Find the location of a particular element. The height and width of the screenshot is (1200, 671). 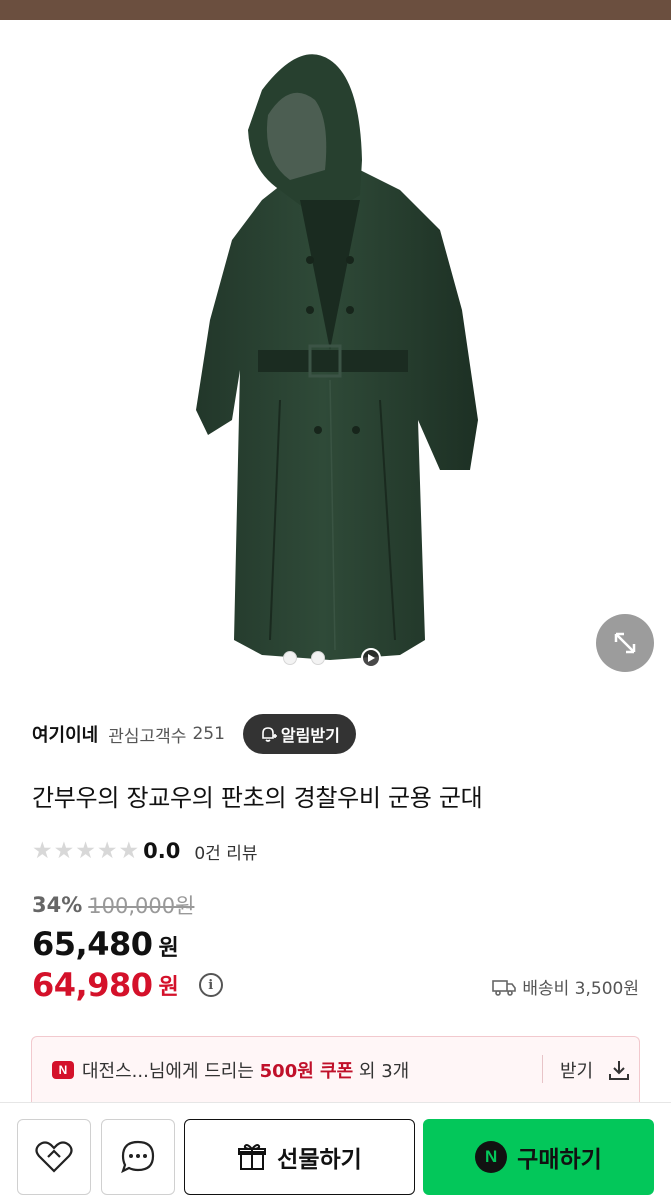

naver-badge: N is located at coordinates (63, 1069).